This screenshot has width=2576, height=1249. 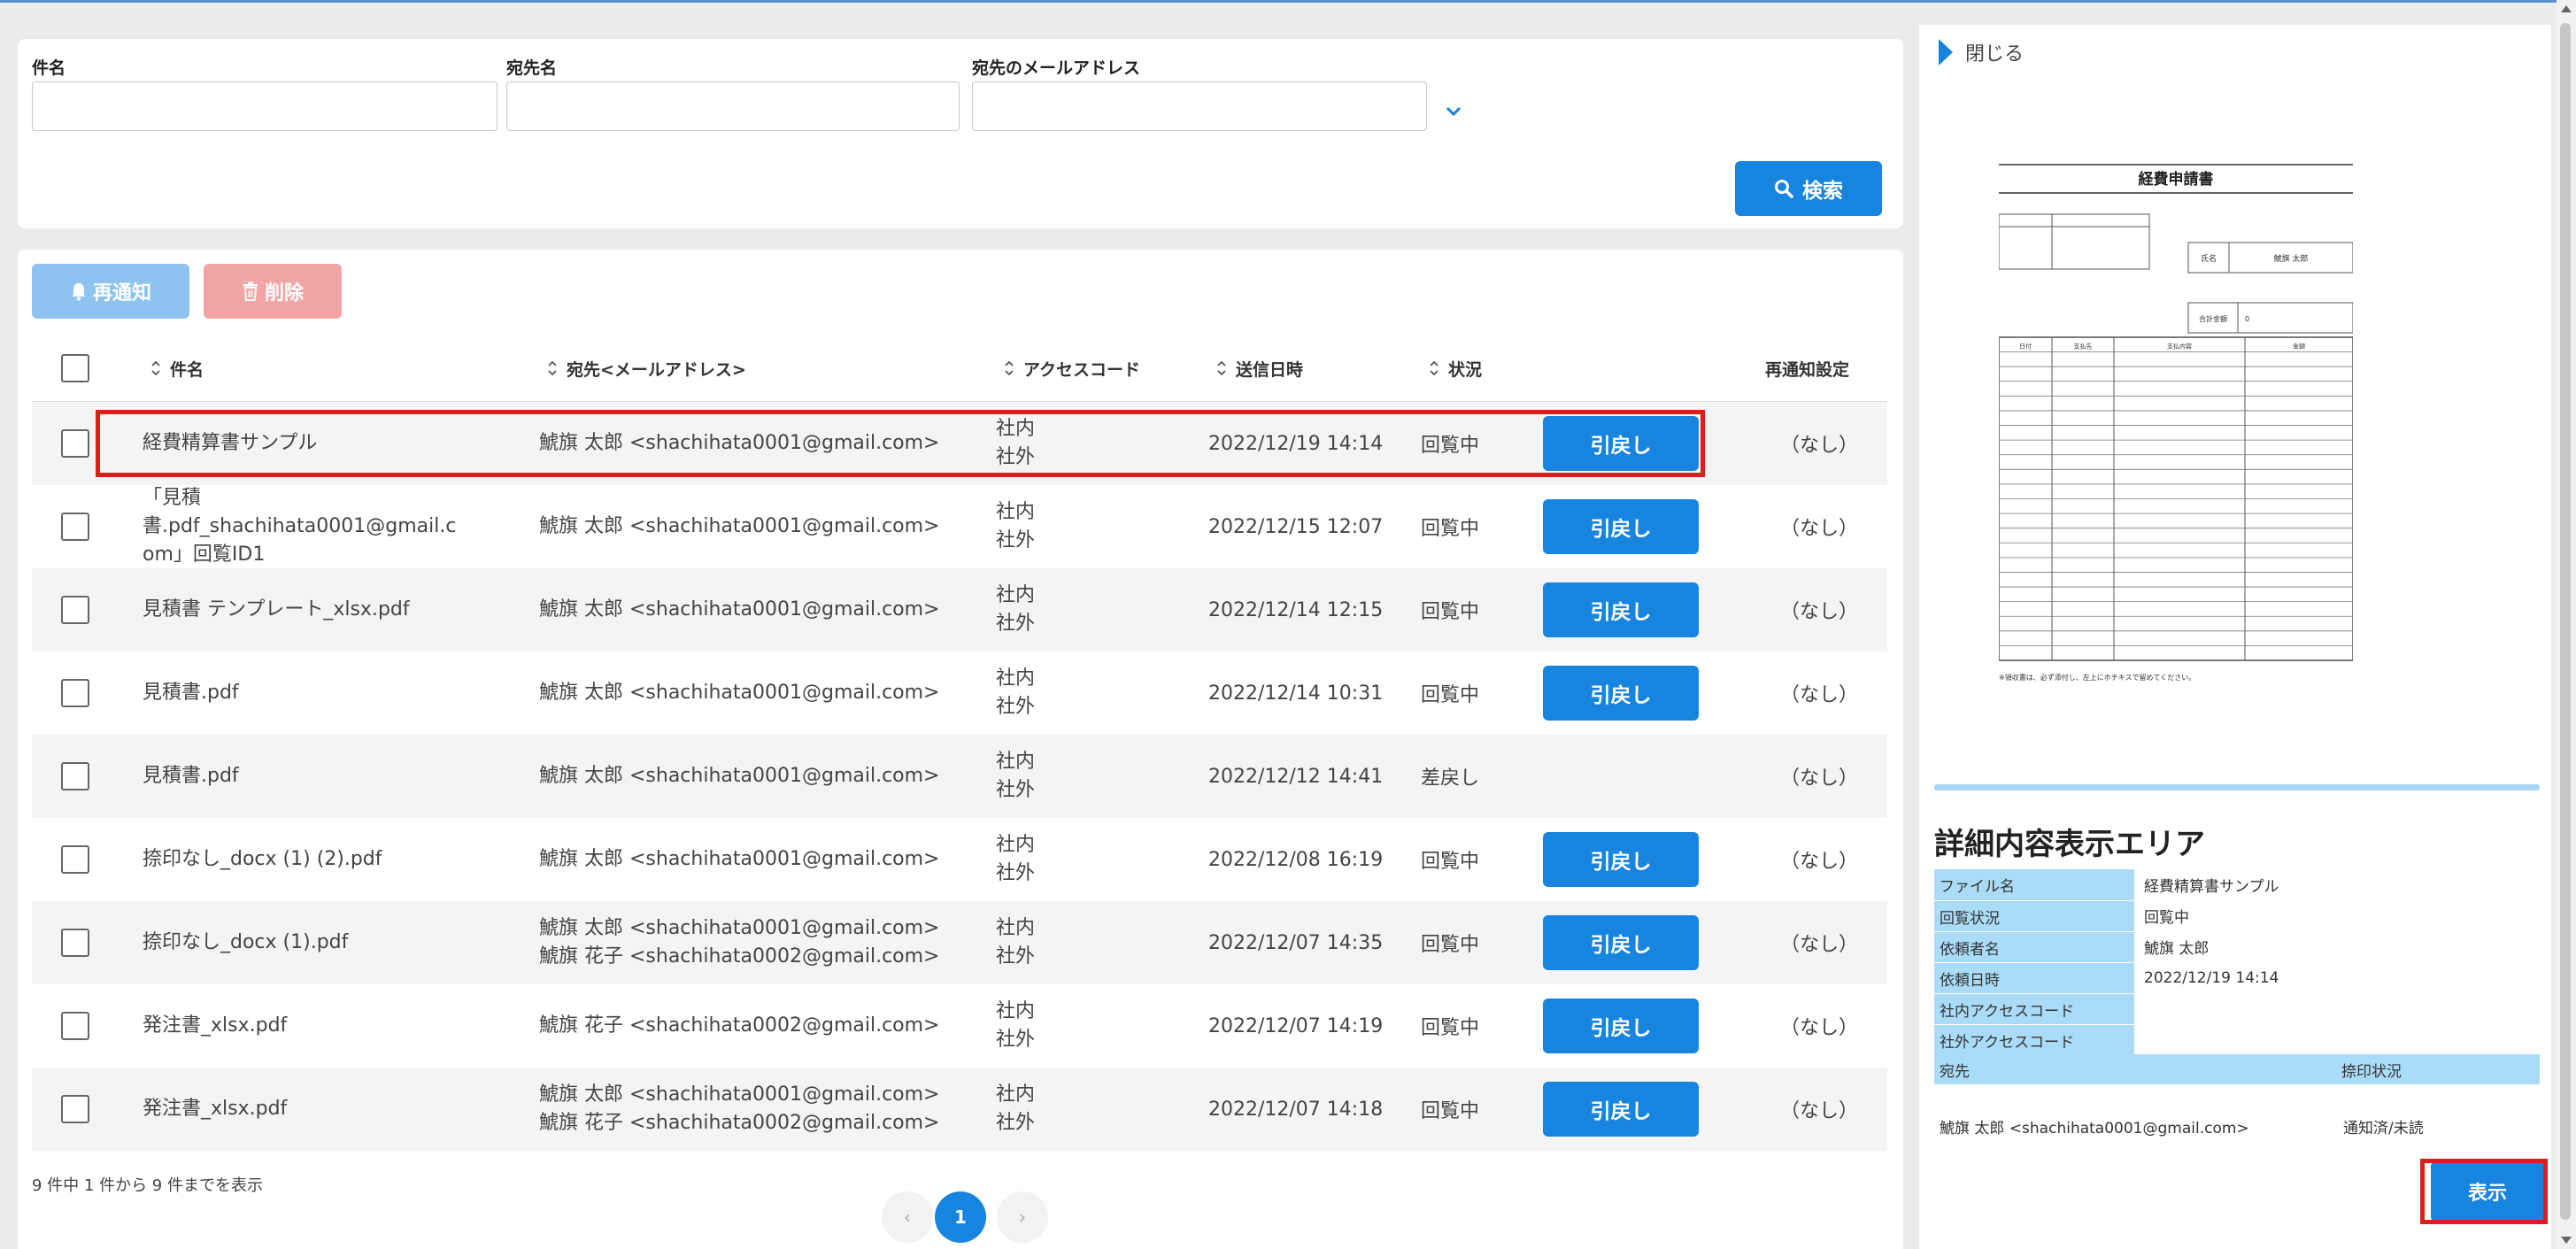 What do you see at coordinates (1199, 106) in the screenshot?
I see `dest-email-input` at bounding box center [1199, 106].